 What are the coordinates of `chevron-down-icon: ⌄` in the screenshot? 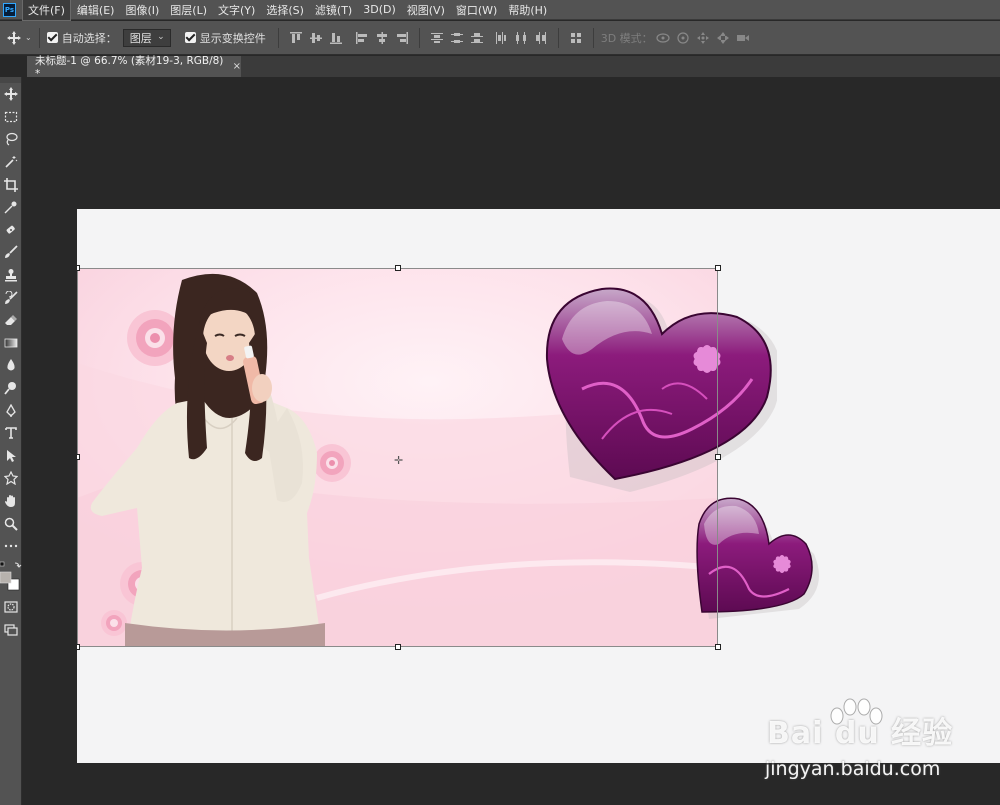 It's located at (161, 36).